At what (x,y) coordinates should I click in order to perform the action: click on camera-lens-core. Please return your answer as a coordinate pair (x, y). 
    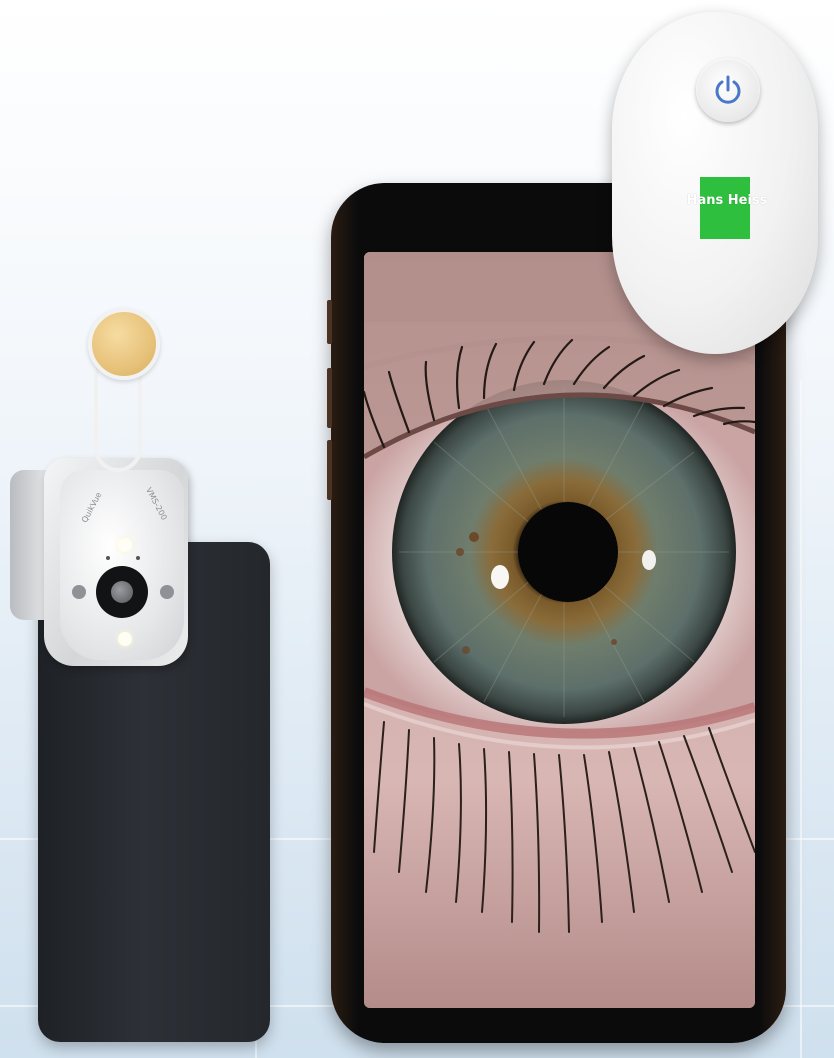
    Looking at the image, I should click on (122, 592).